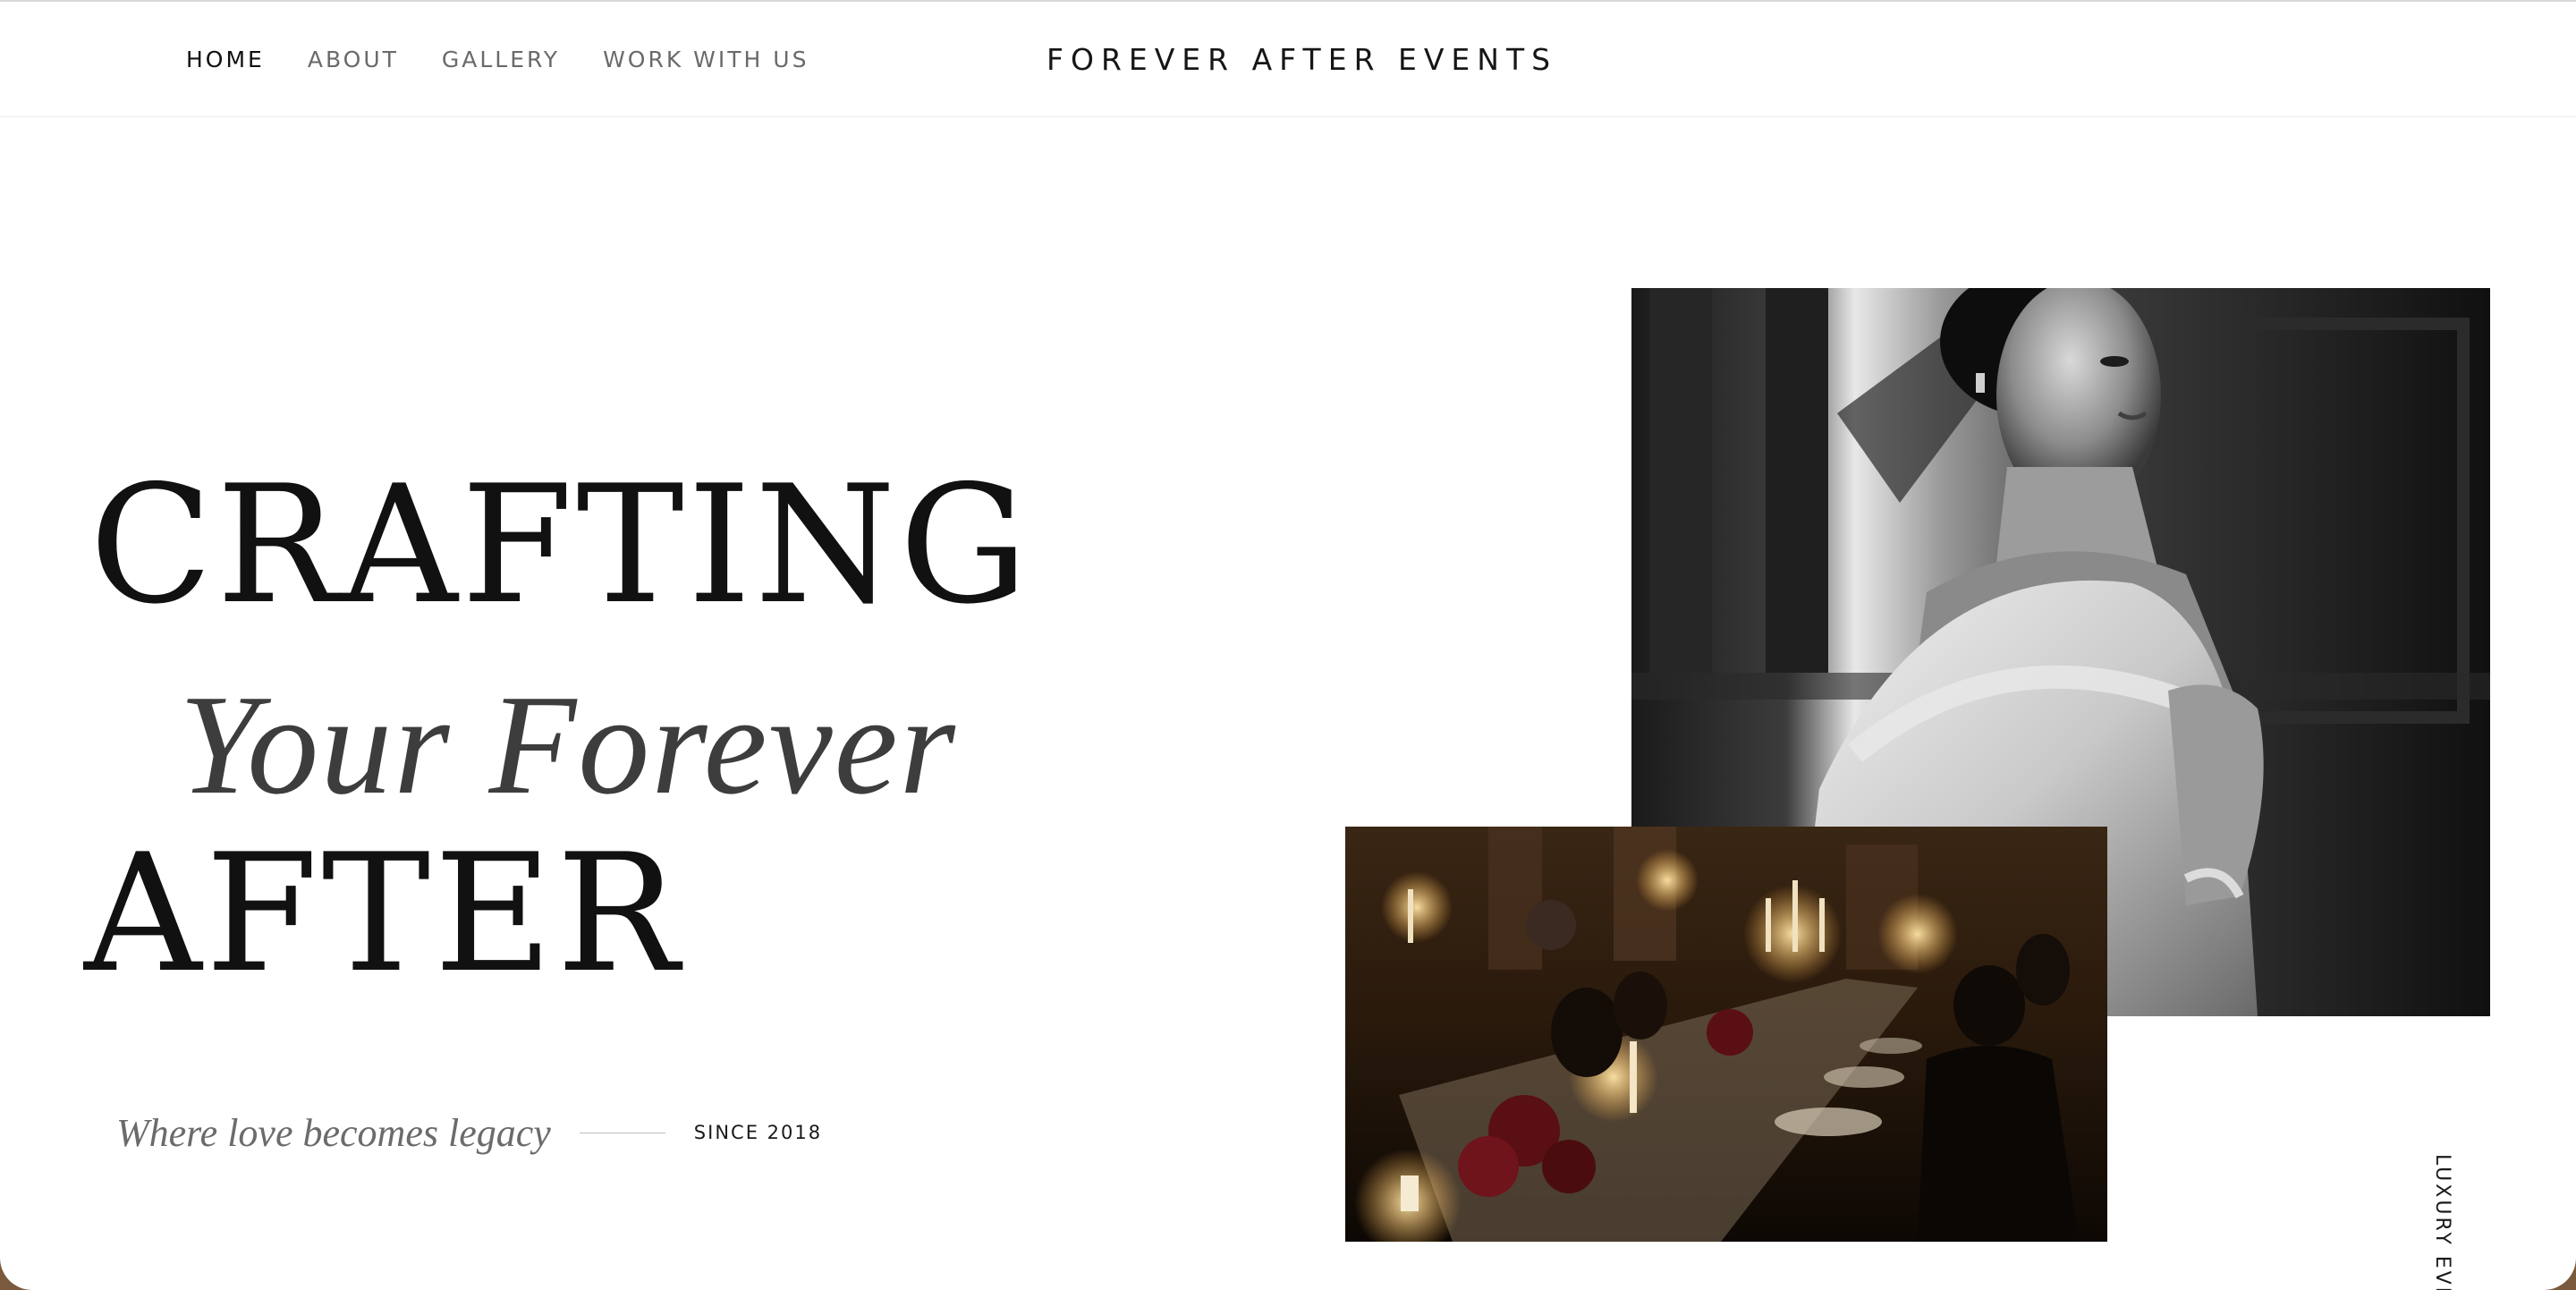  What do you see at coordinates (333, 1132) in the screenshot?
I see `tagline: Where love becomes legacy` at bounding box center [333, 1132].